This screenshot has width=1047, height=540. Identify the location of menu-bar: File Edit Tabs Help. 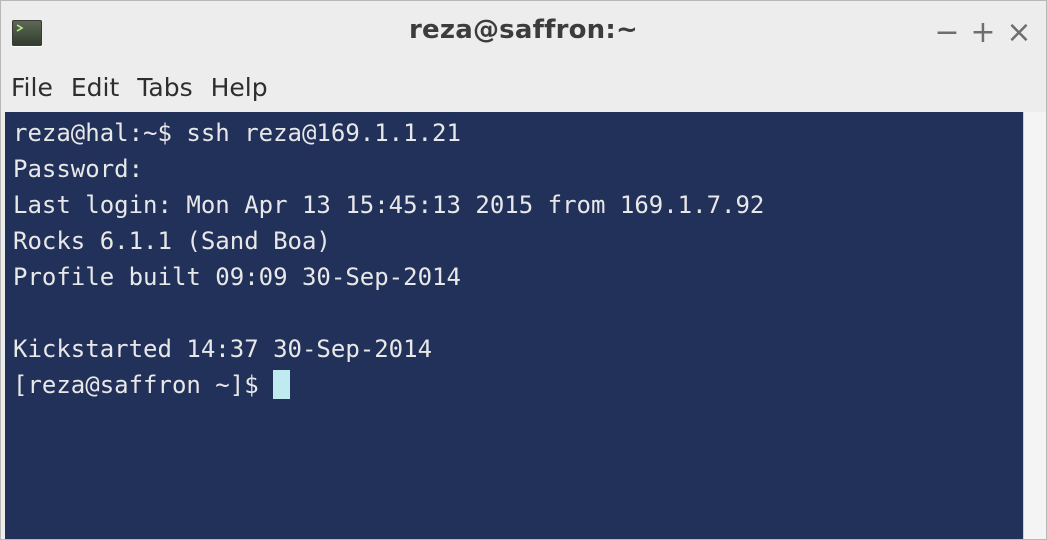
(523, 87).